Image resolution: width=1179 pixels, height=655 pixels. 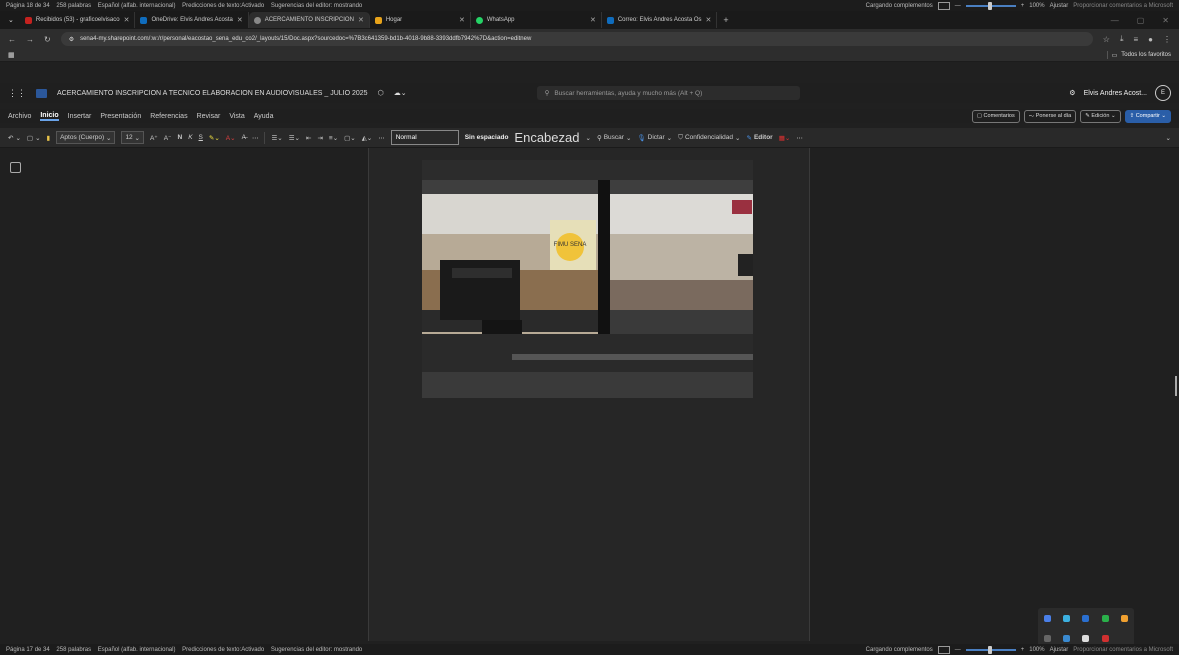 What do you see at coordinates (14, 138) in the screenshot?
I see `undo-button: ↶ ⌄` at bounding box center [14, 138].